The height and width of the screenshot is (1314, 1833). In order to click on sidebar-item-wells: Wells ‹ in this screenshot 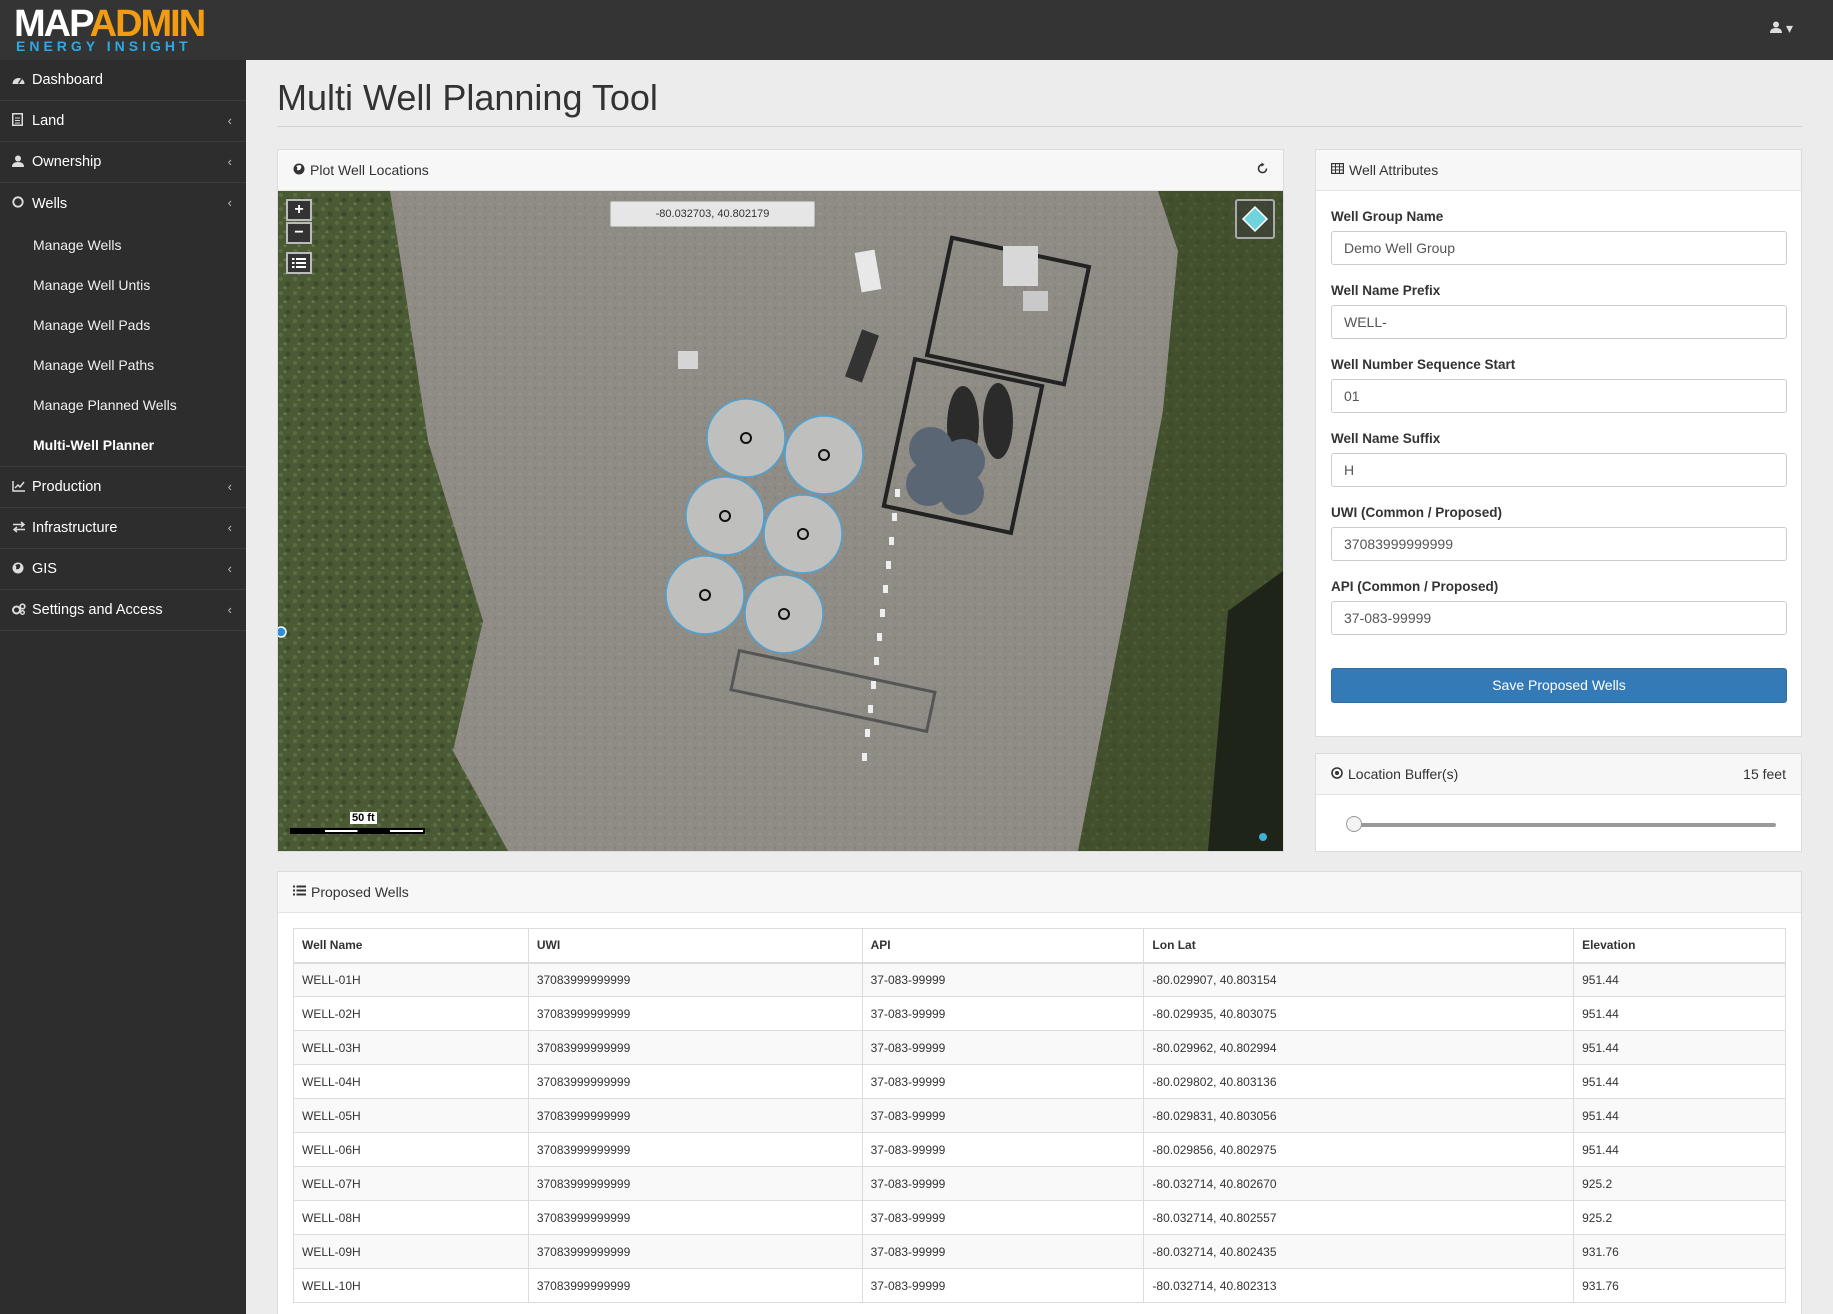, I will do `click(123, 203)`.